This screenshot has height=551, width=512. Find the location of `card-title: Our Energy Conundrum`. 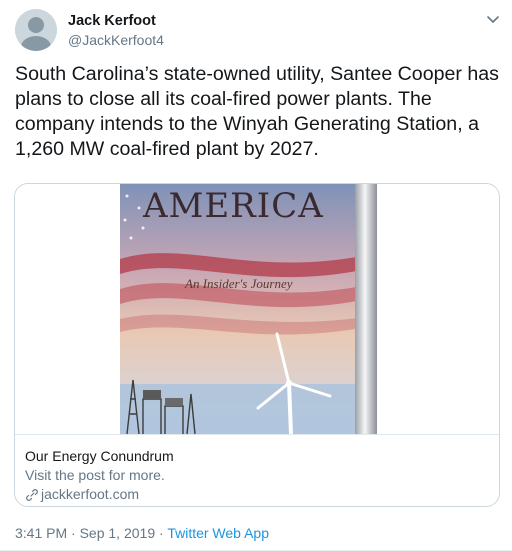

card-title: Our Energy Conundrum is located at coordinates (99, 456).